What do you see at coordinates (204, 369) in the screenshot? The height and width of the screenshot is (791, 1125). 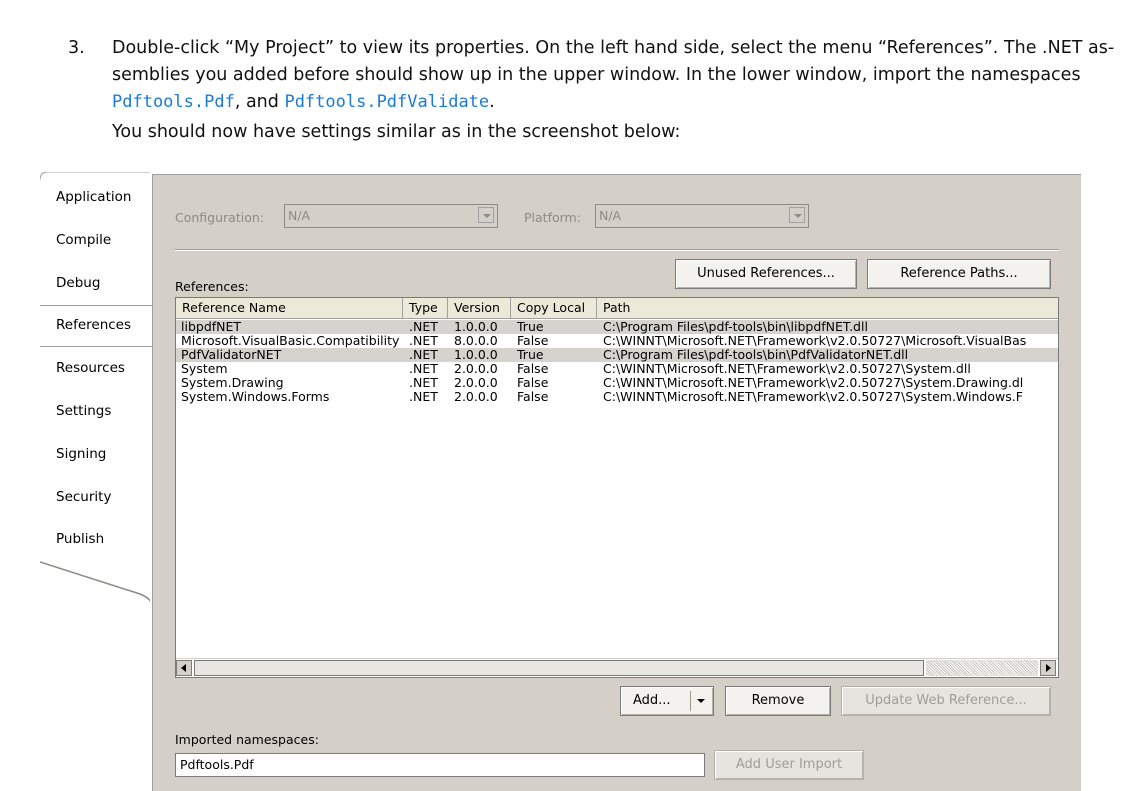 I see `cell-name: System` at bounding box center [204, 369].